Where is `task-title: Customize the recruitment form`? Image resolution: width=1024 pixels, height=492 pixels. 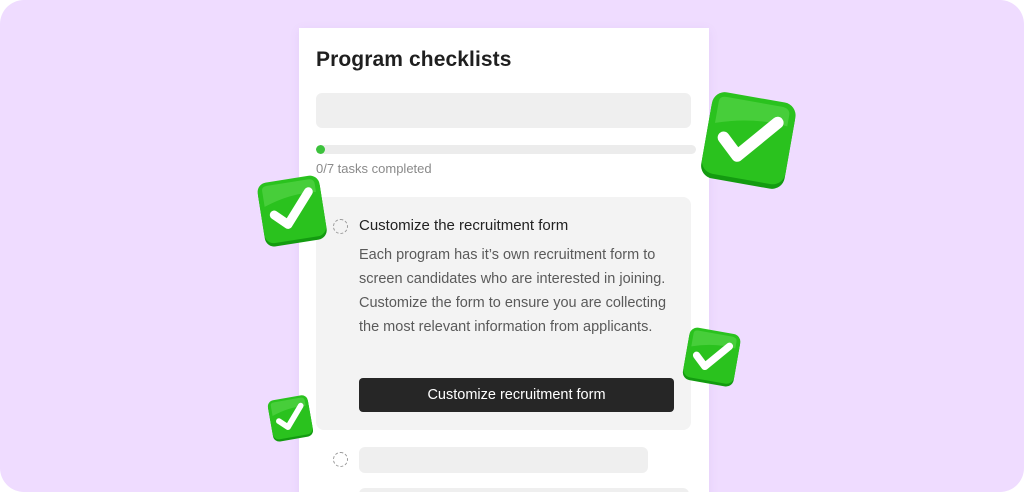 task-title: Customize the recruitment form is located at coordinates (464, 225).